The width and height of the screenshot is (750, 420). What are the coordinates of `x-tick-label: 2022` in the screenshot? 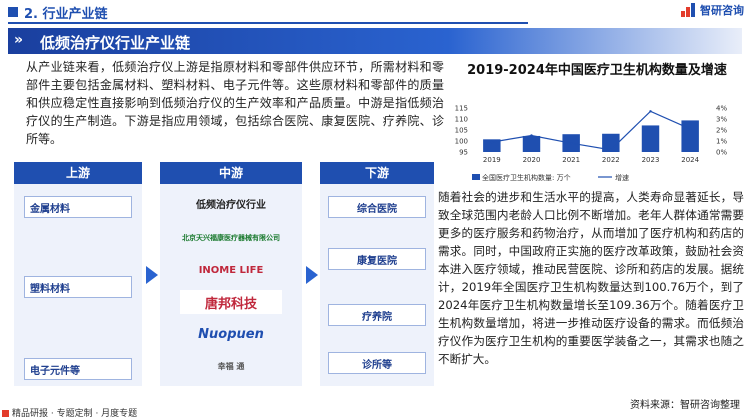 It's located at (611, 160).